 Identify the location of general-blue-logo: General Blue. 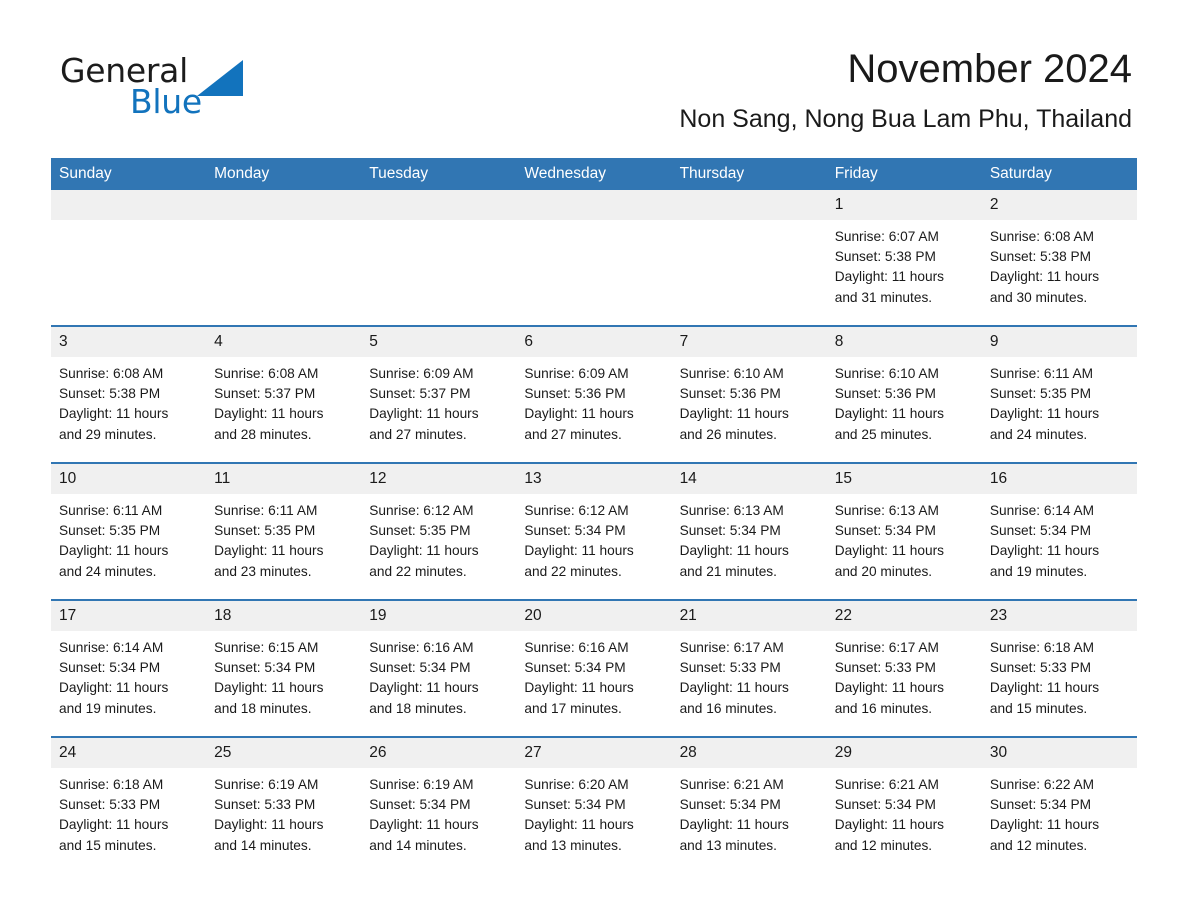
(160, 86).